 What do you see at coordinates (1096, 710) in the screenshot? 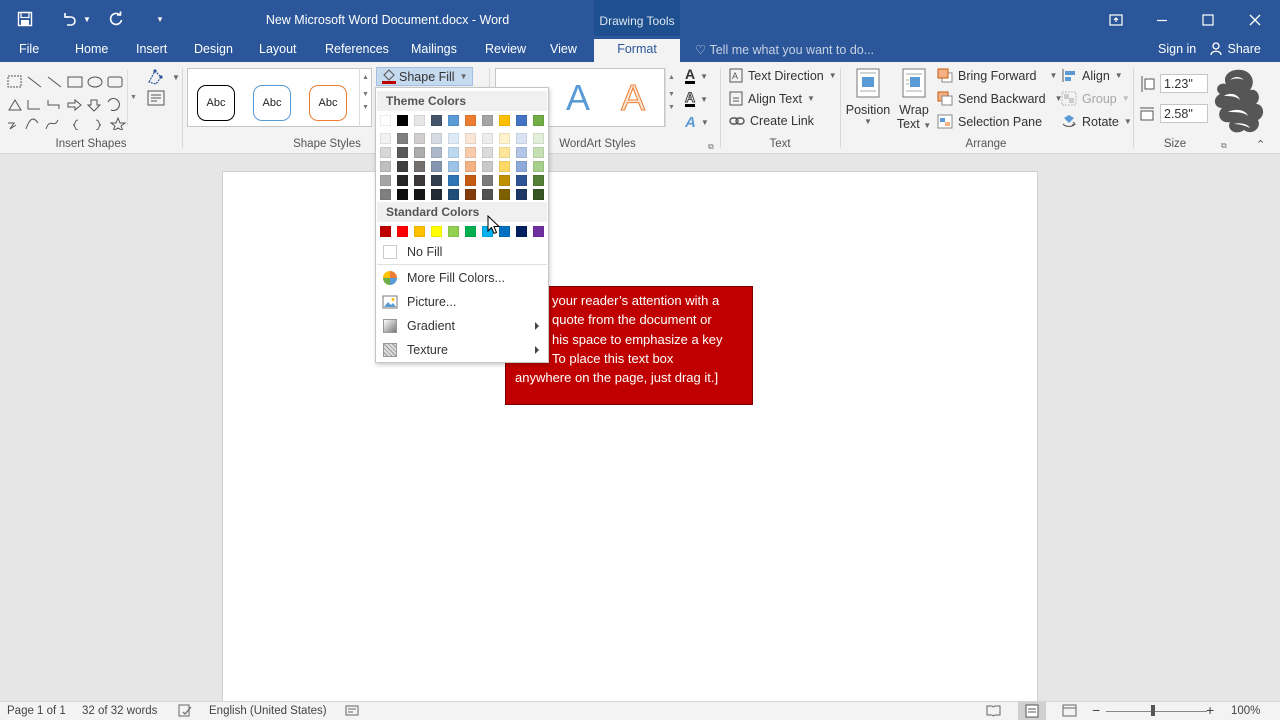
I see `zoom-out-icon: −` at bounding box center [1096, 710].